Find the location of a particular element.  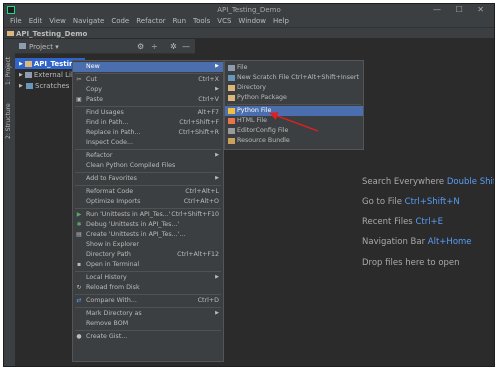

project-panel-header: Project ▾ ⚙ ÷ ✲ — is located at coordinates (105, 46).